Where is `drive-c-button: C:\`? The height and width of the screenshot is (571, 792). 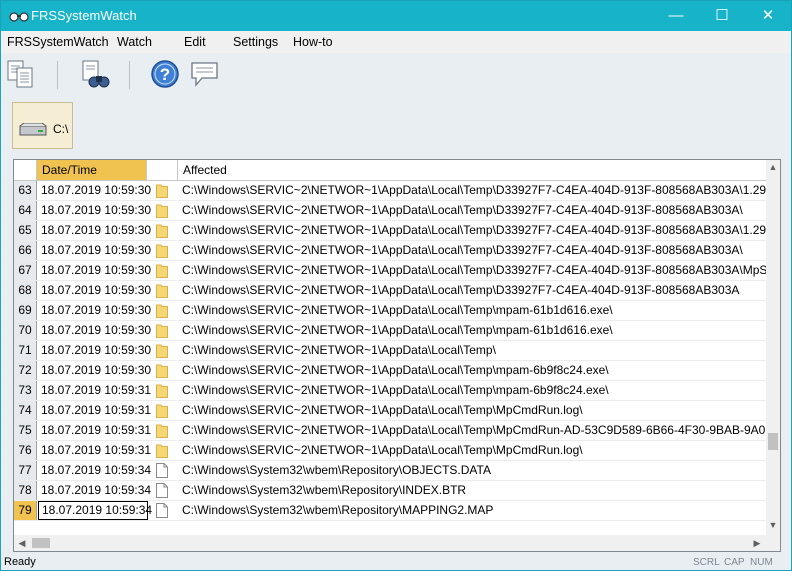
drive-c-button: C:\ is located at coordinates (42, 125).